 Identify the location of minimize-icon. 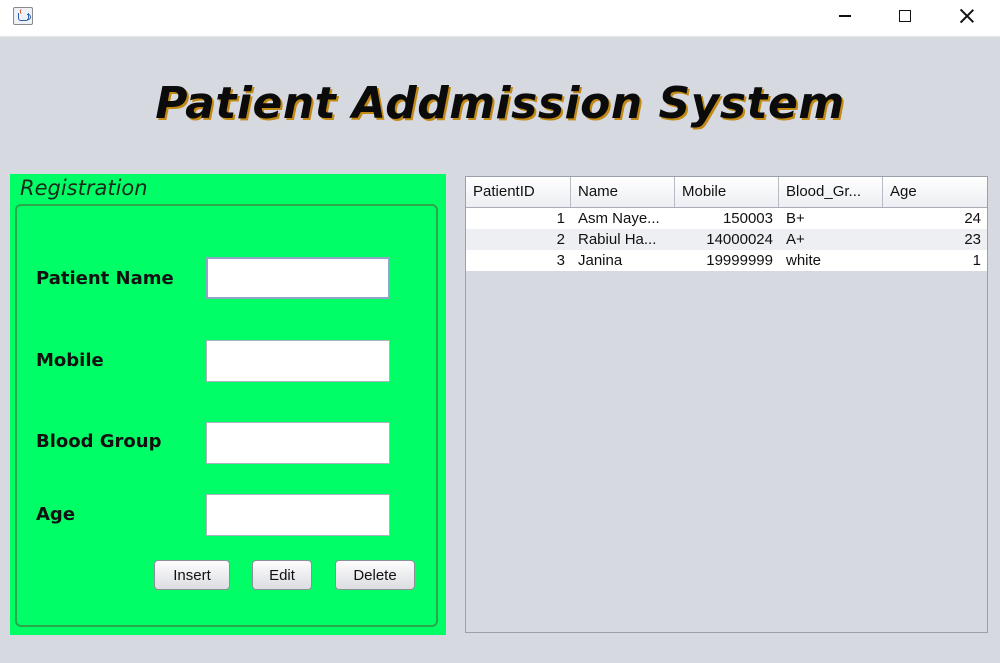
(845, 16).